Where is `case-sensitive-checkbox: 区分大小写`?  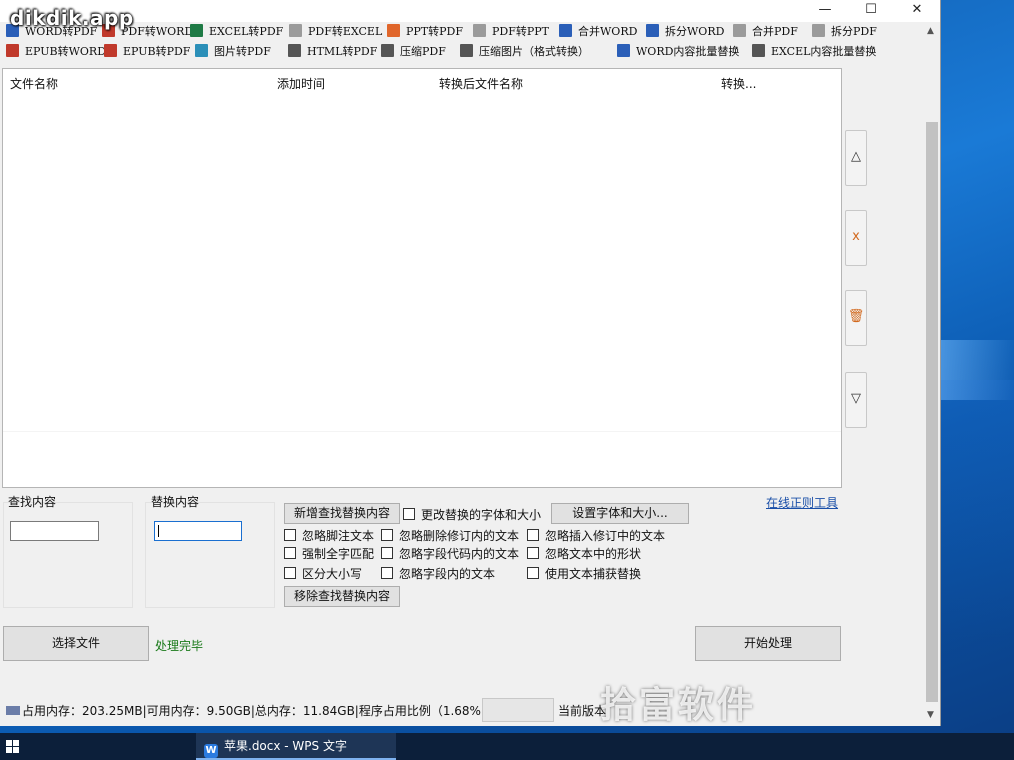 case-sensitive-checkbox: 区分大小写 is located at coordinates (323, 573).